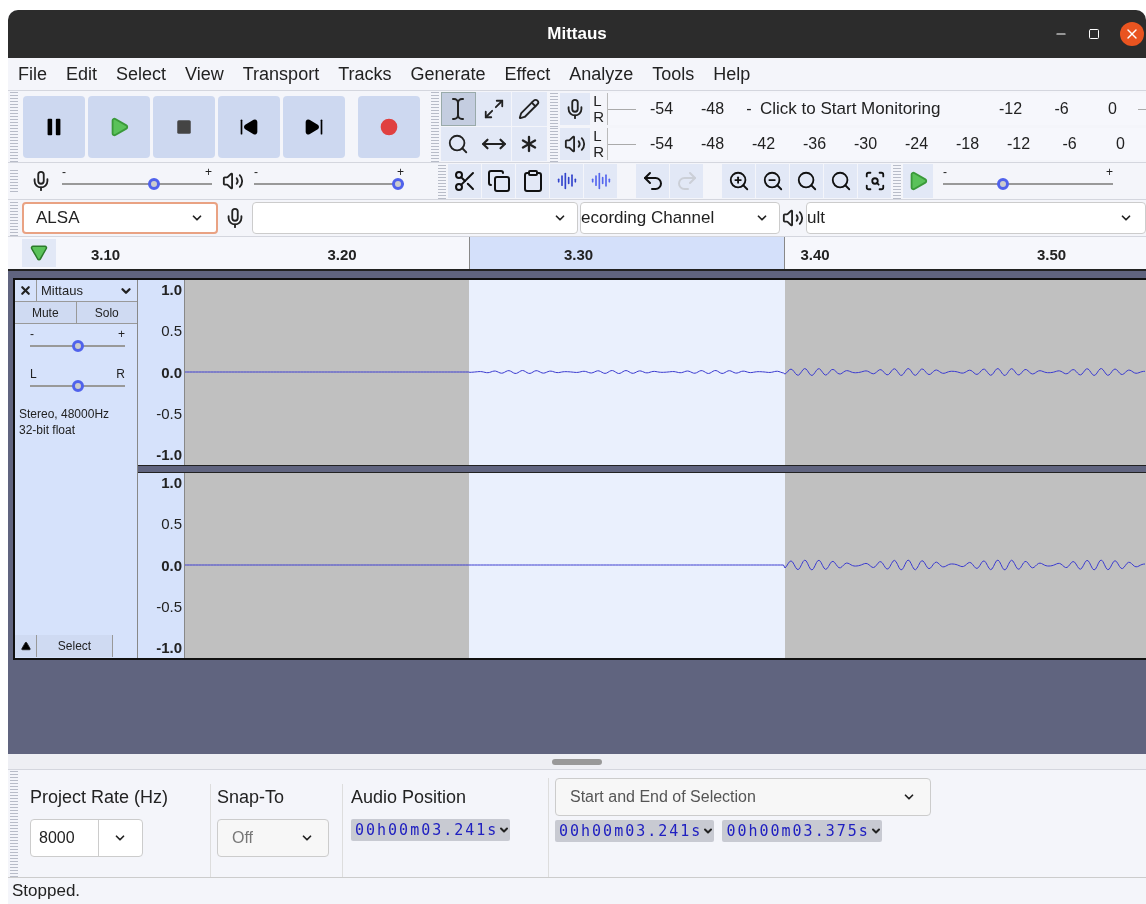  What do you see at coordinates (39, 253) in the screenshot?
I see `play-head-button` at bounding box center [39, 253].